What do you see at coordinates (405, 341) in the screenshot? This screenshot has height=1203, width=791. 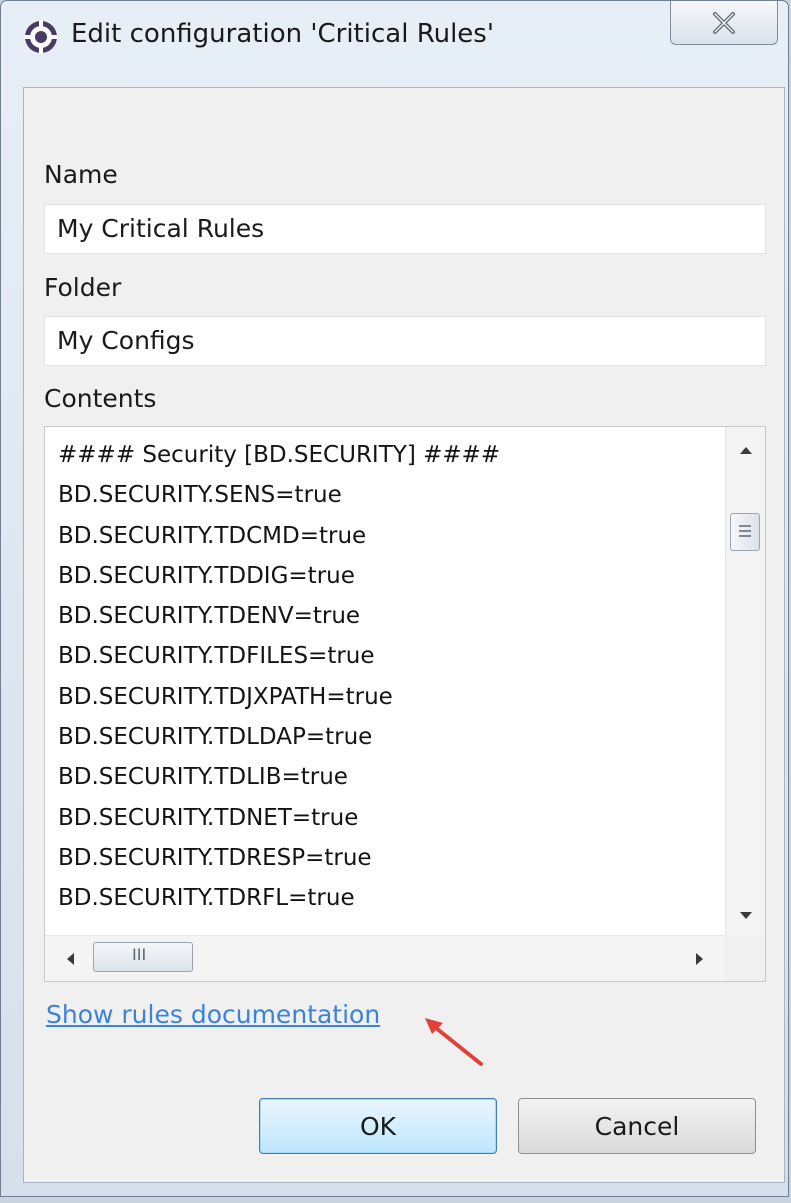 I see `folder-input: My Configs` at bounding box center [405, 341].